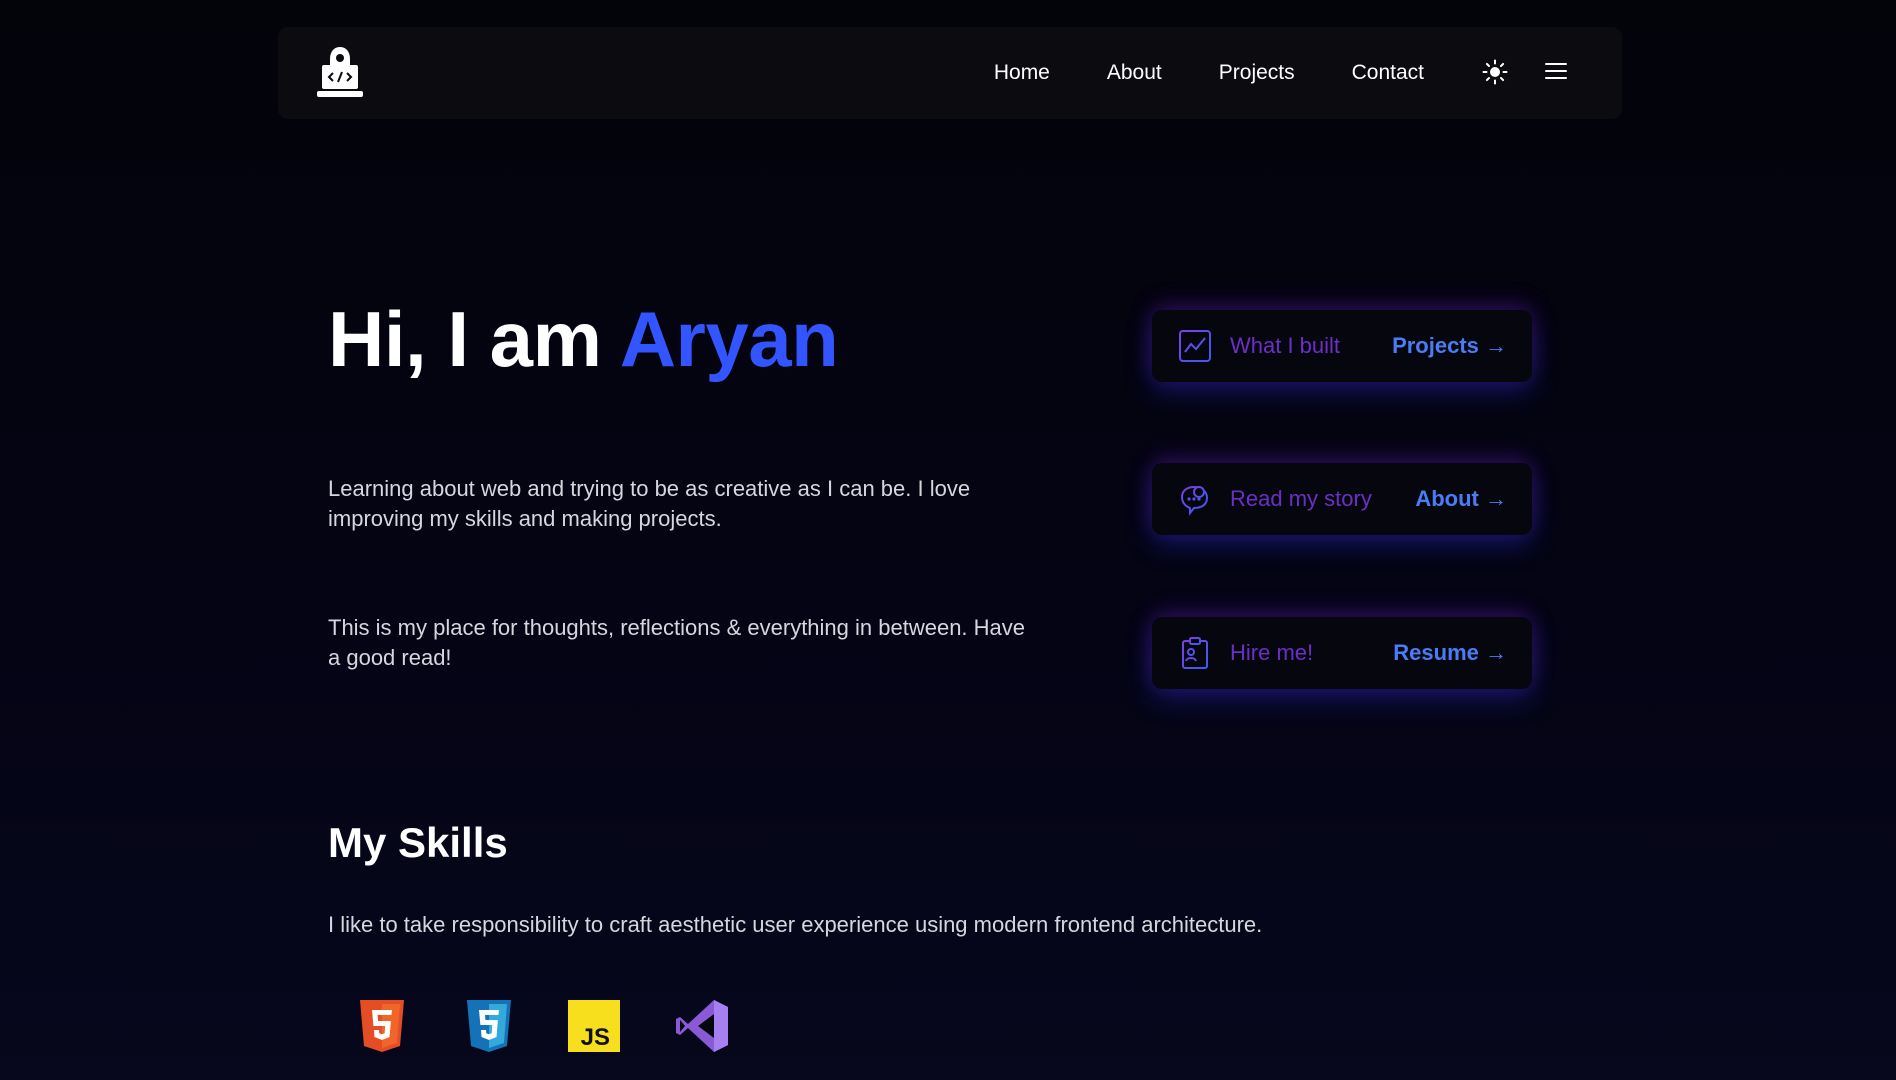 The width and height of the screenshot is (1896, 1080). I want to click on javascript-icon: JS, so click(594, 1026).